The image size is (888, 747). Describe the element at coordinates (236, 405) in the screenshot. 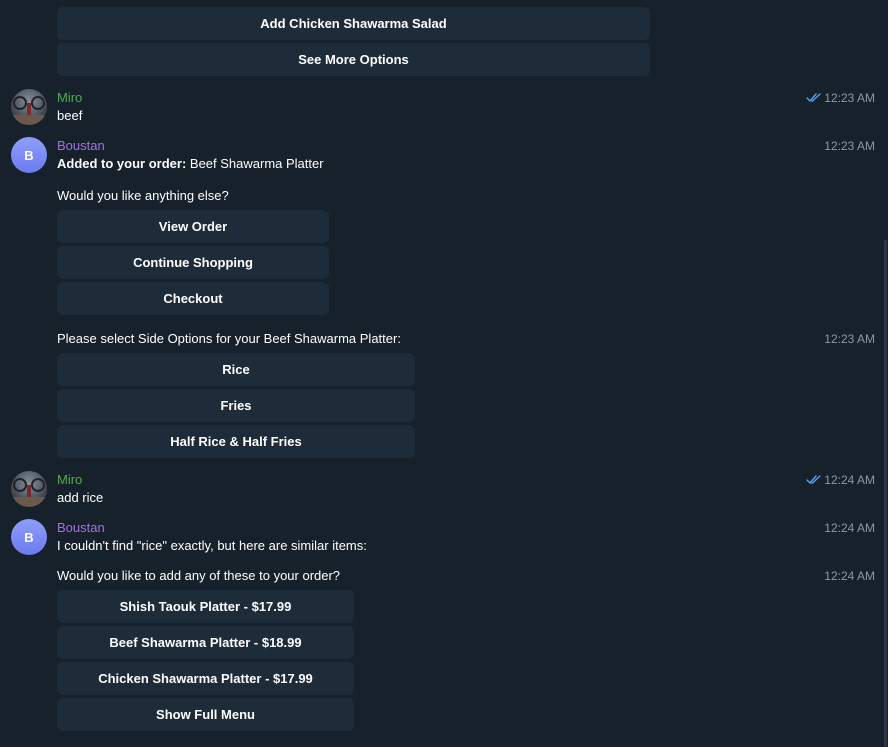

I see `fries-button: Fries` at that location.